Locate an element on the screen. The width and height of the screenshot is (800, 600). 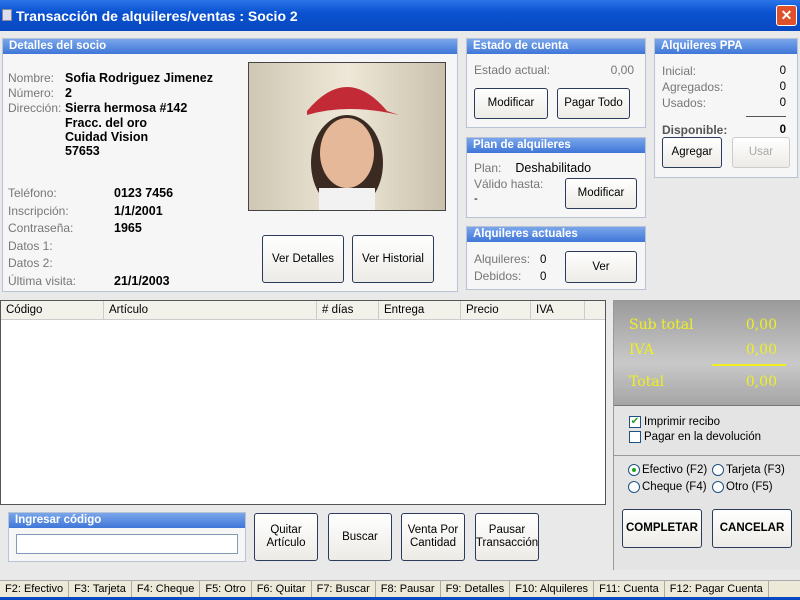
add-ppa-button: Agregar is located at coordinates (692, 152).